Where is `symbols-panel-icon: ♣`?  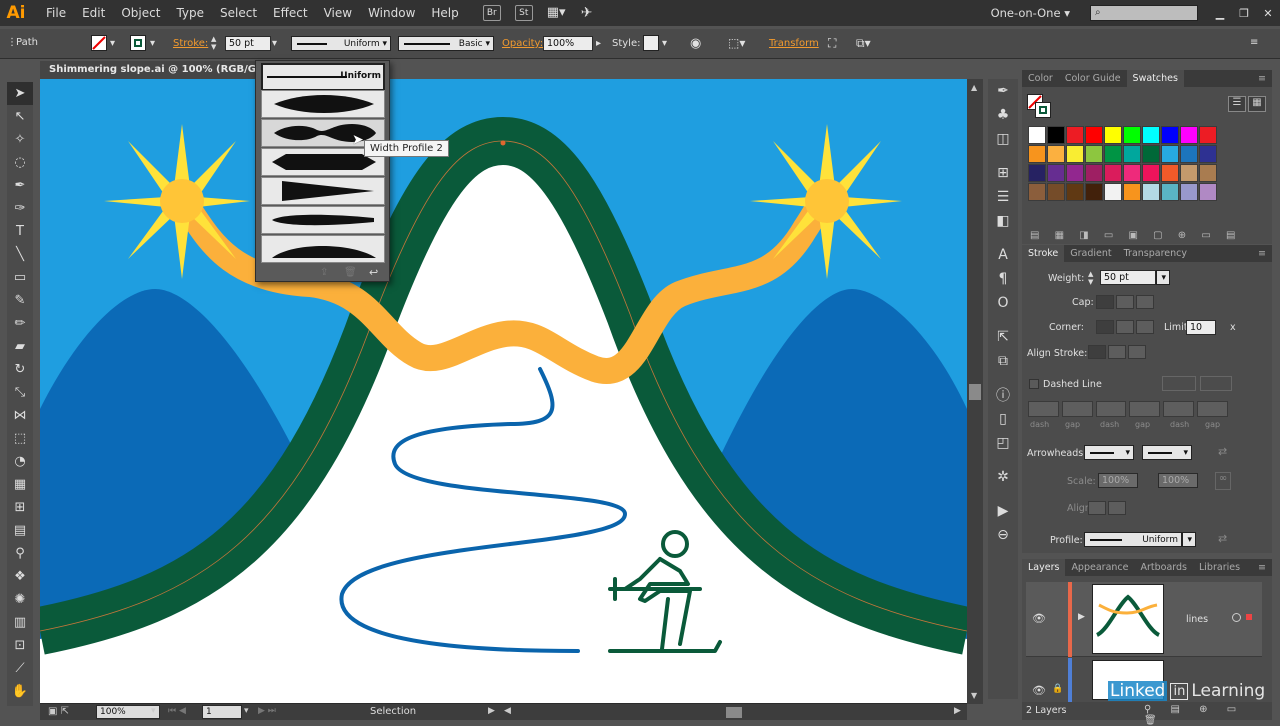
symbols-panel-icon: ♣ is located at coordinates (1003, 115).